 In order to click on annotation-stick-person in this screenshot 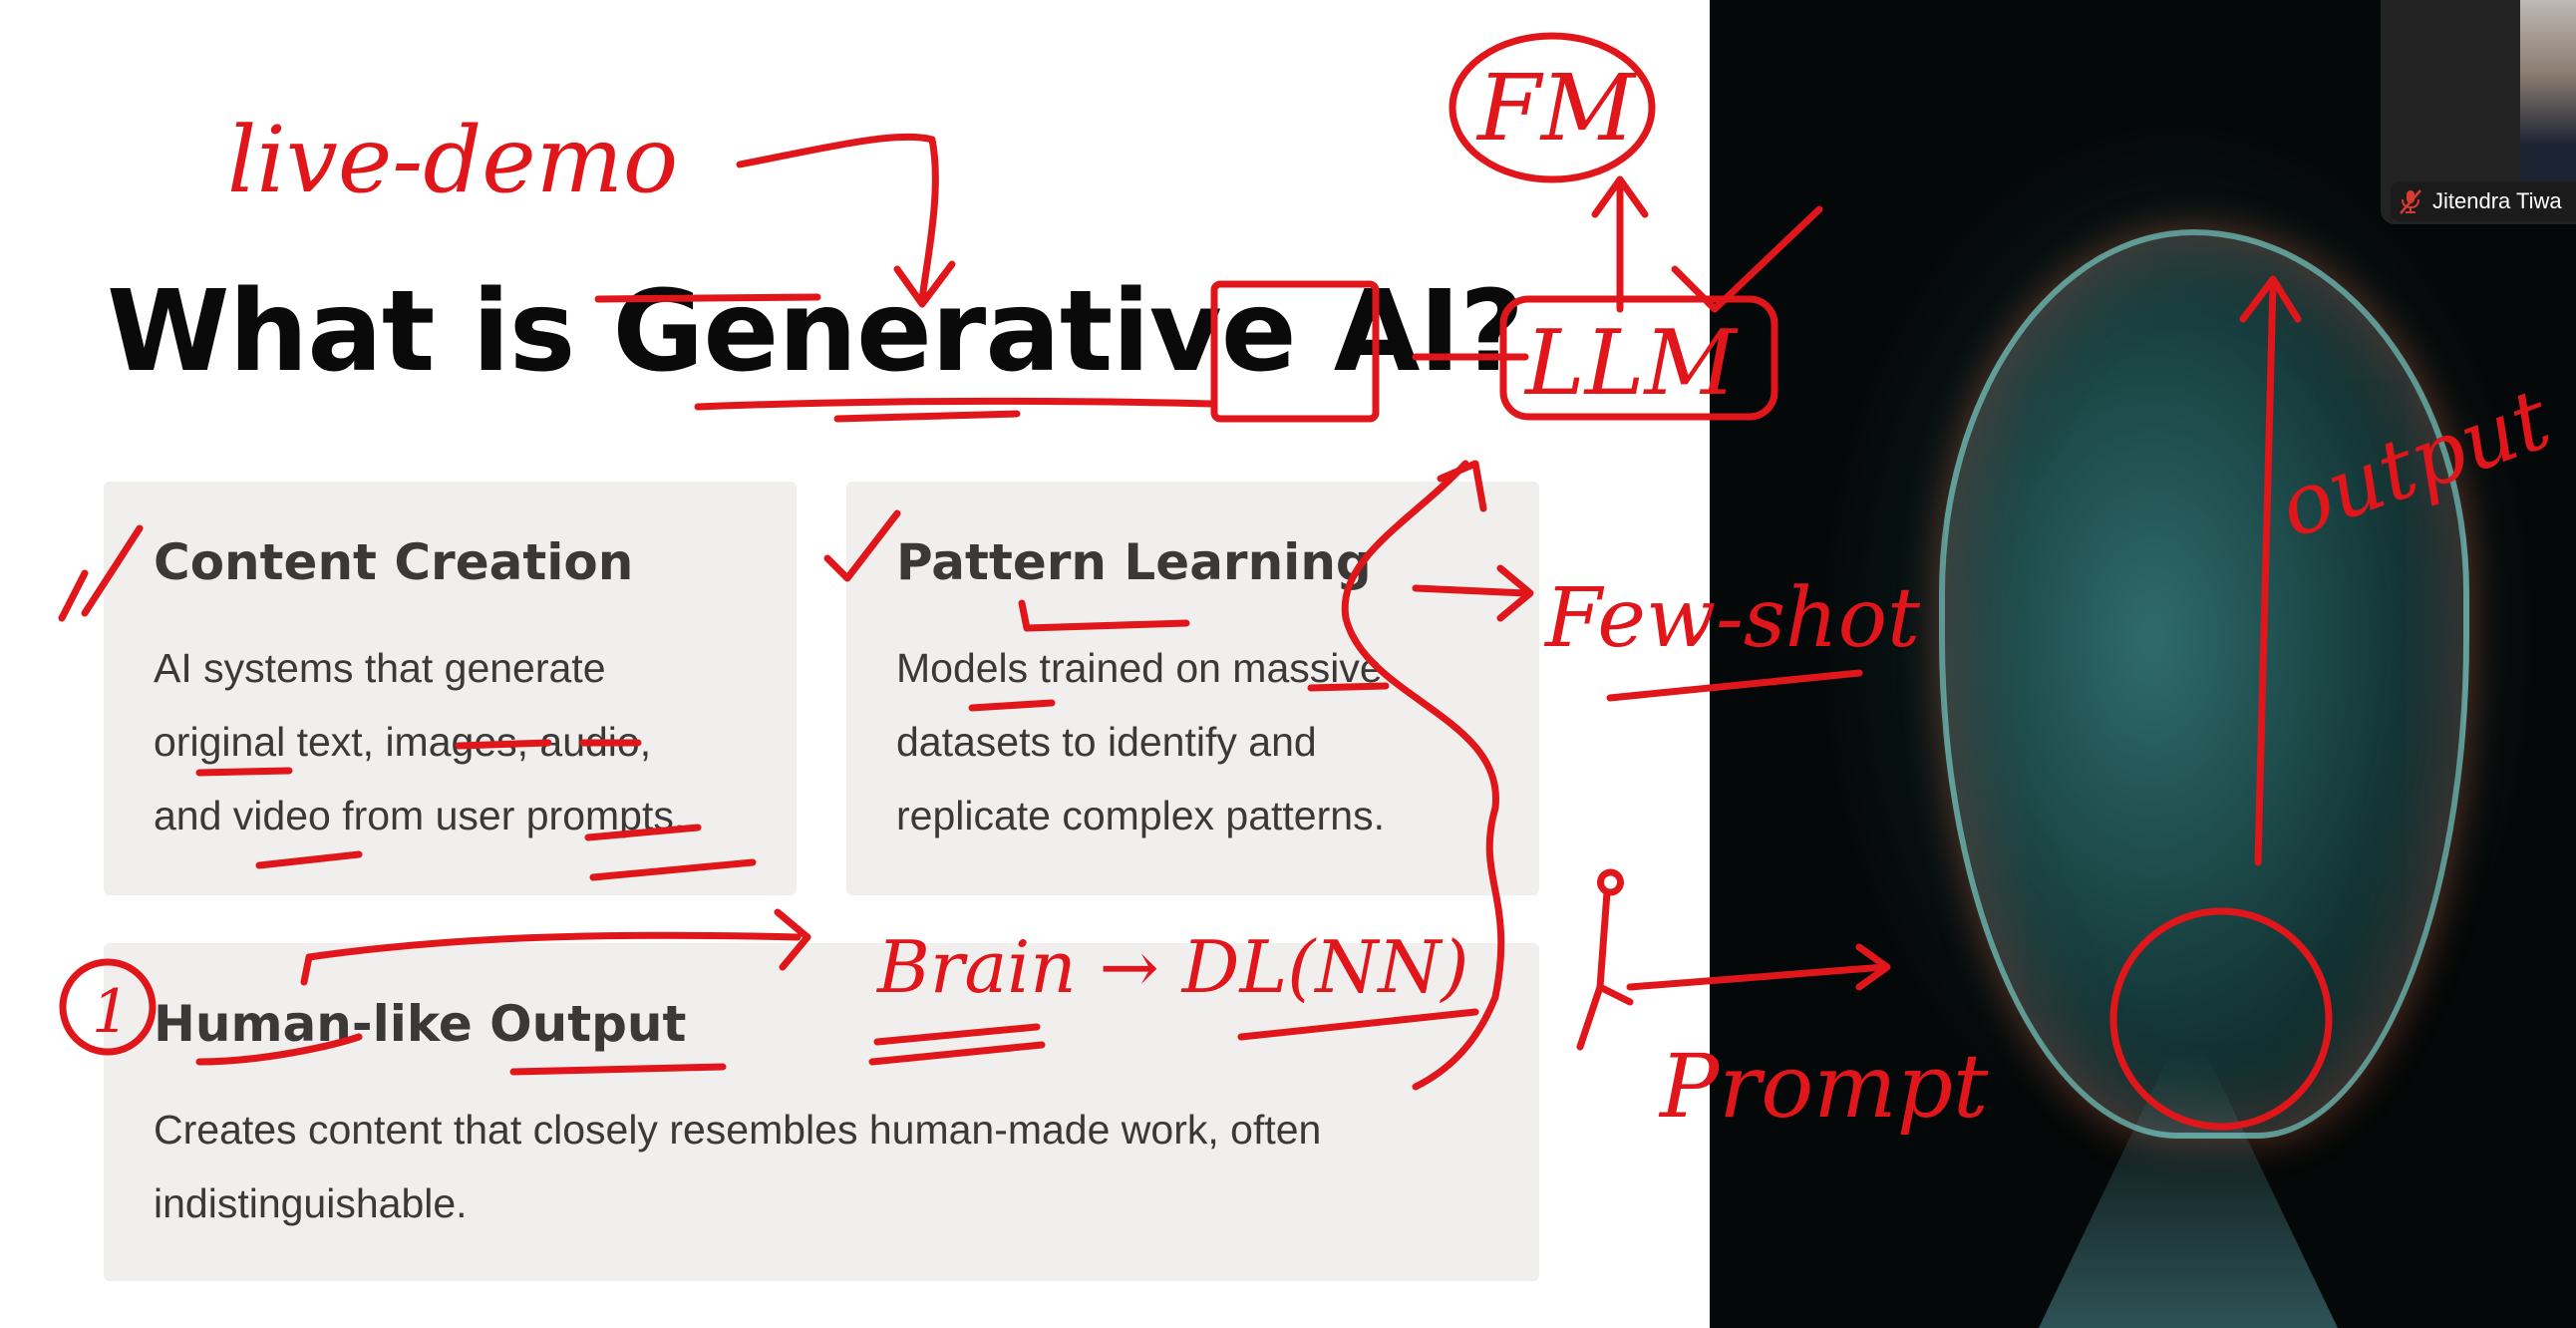, I will do `click(1605, 959)`.